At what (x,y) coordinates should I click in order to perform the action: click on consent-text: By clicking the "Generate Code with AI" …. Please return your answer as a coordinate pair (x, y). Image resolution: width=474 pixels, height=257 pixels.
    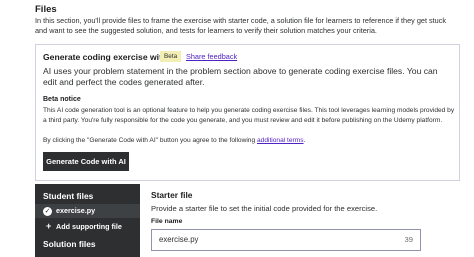
    Looking at the image, I should click on (174, 140).